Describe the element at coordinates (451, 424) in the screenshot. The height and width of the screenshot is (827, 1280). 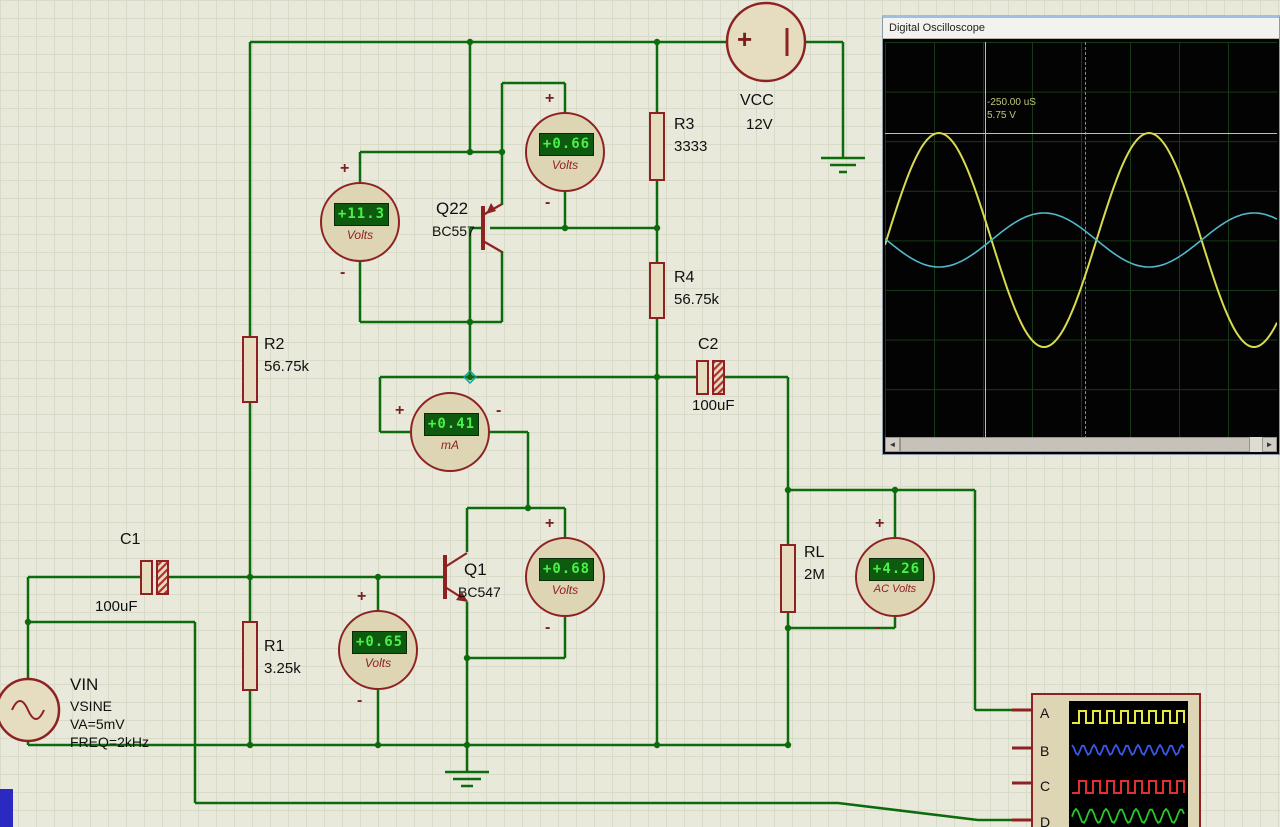
I see `meter-display: +0.41` at that location.